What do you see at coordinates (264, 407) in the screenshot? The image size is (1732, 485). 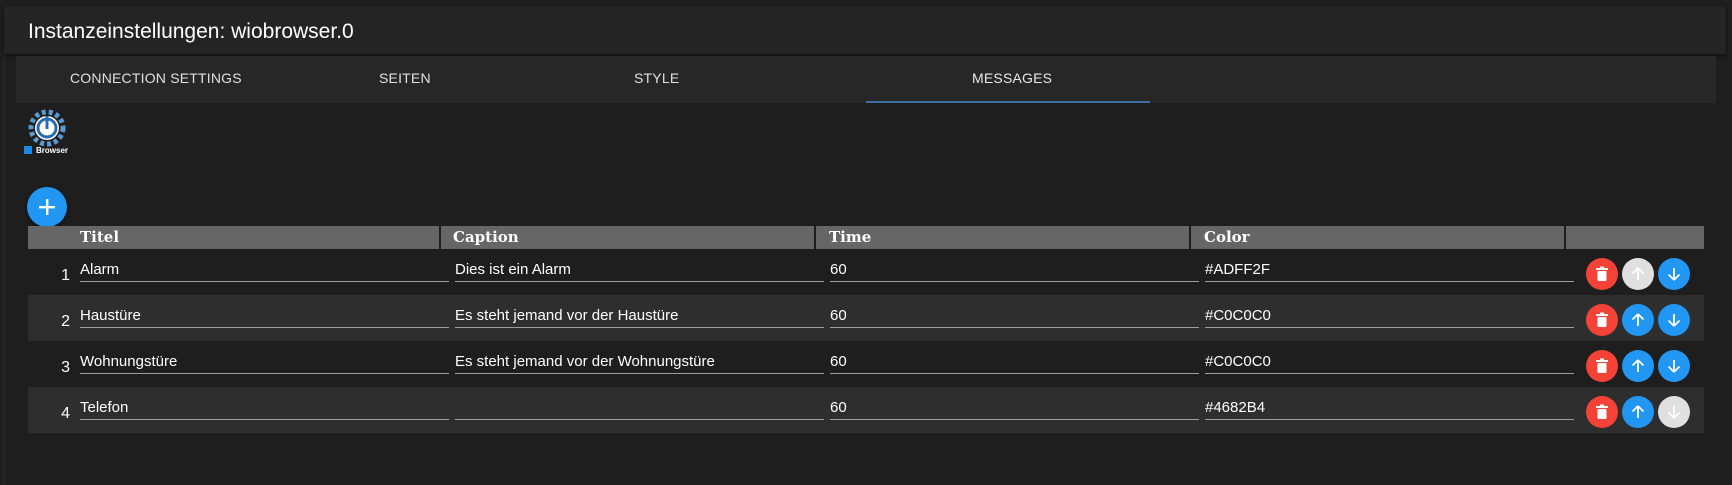 I see `titel-field: Telefon` at bounding box center [264, 407].